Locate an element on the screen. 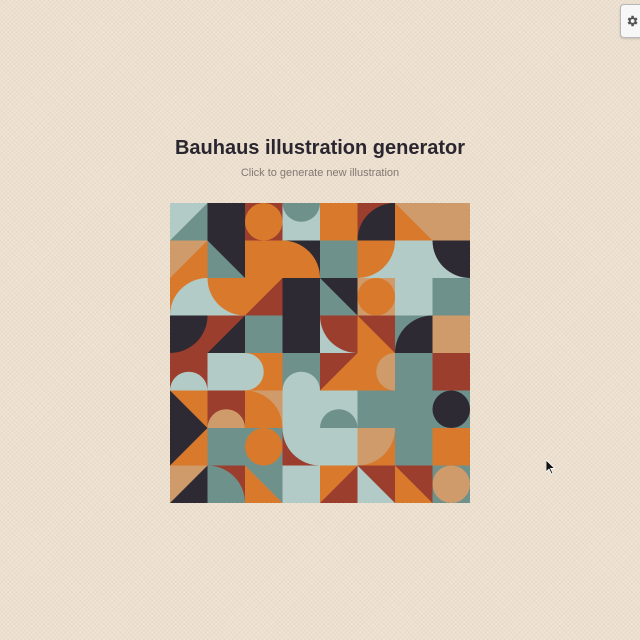  settings-button is located at coordinates (630, 21).